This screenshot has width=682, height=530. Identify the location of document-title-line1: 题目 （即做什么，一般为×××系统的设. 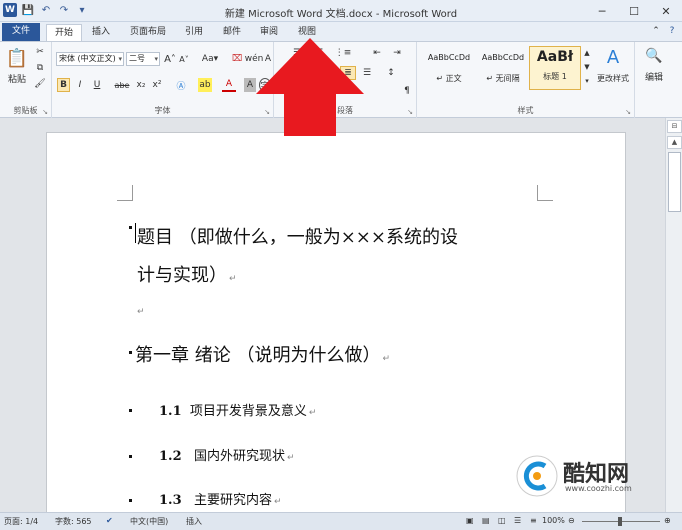
(297, 236).